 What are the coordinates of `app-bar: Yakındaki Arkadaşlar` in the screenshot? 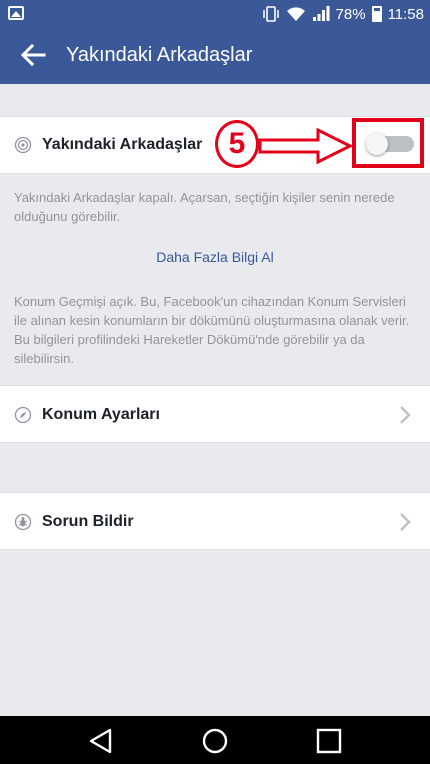 It's located at (215, 56).